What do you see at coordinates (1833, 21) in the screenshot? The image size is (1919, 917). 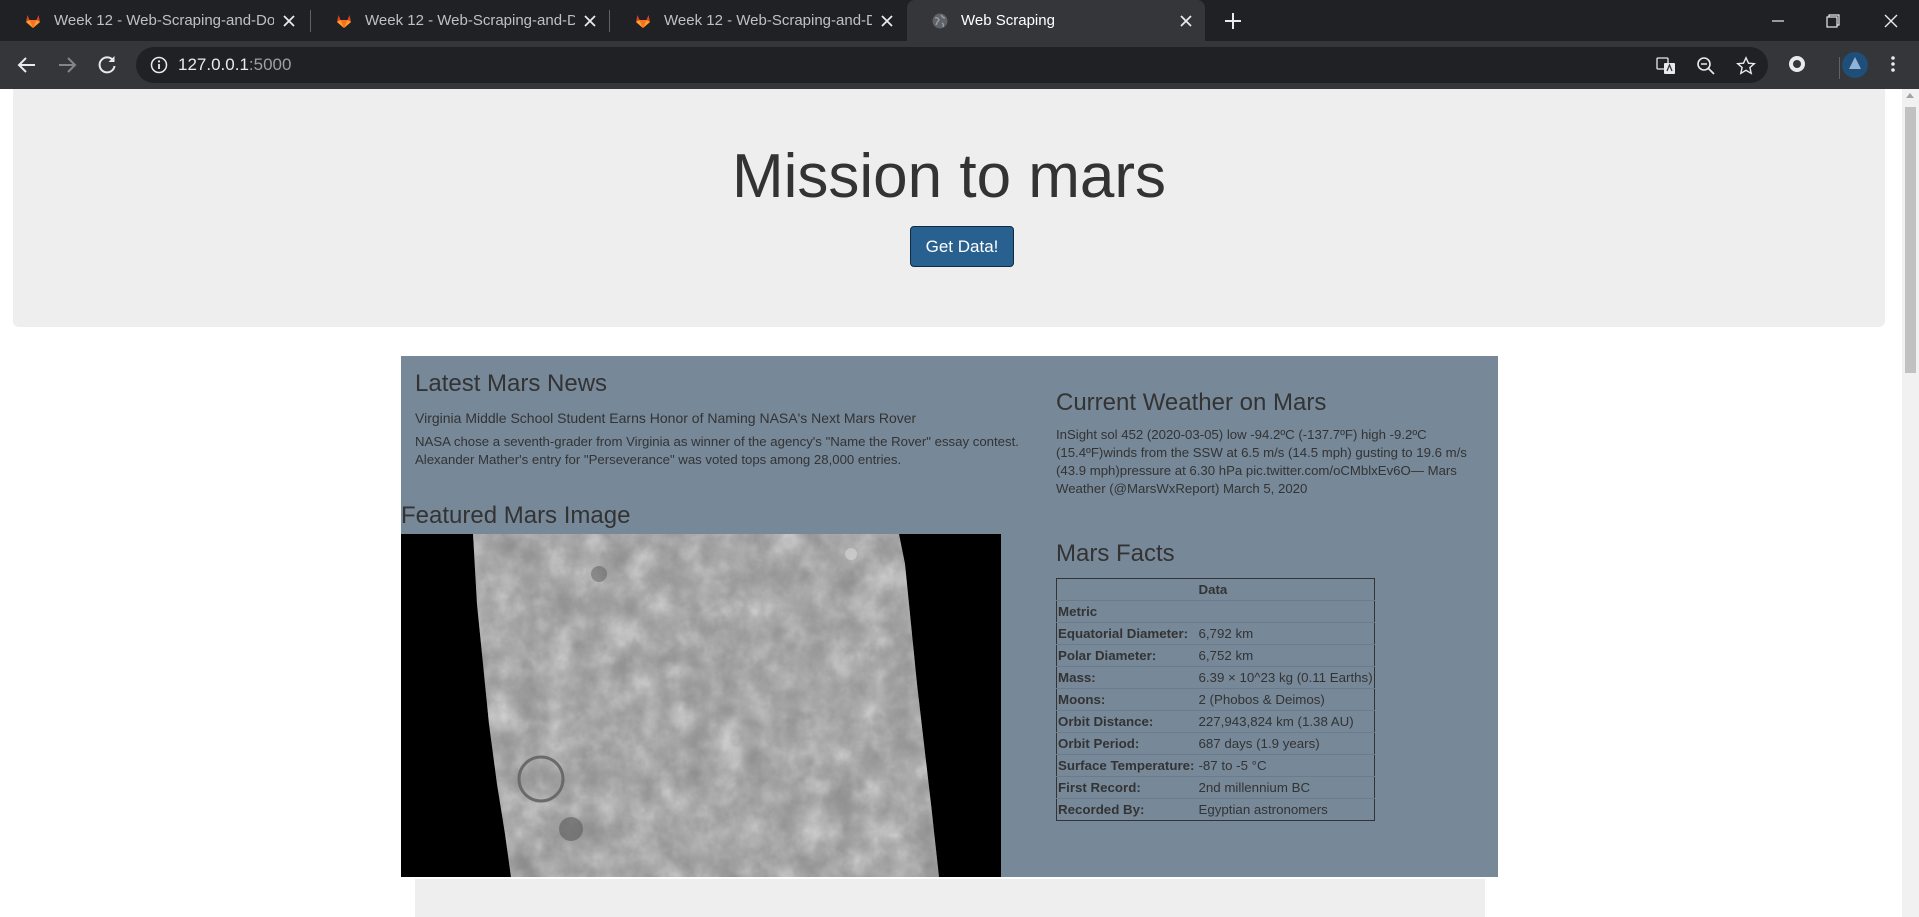 I see `restore-icon` at bounding box center [1833, 21].